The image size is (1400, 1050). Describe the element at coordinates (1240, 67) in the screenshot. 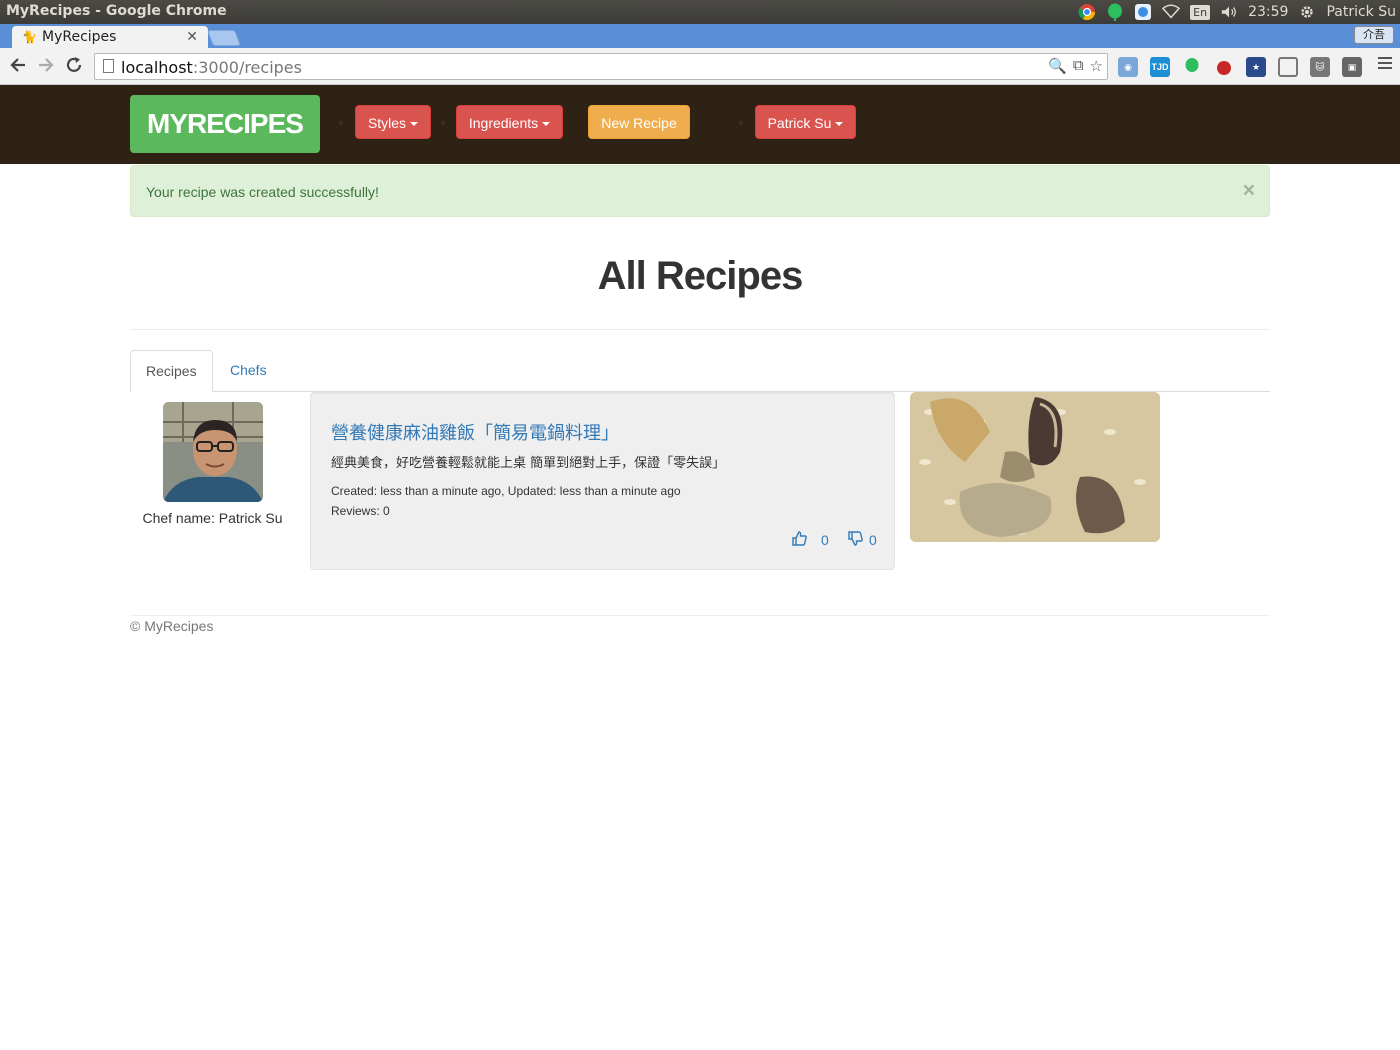

I see `extension-icons: ◉ TJD ★ 🐱 ▣` at that location.